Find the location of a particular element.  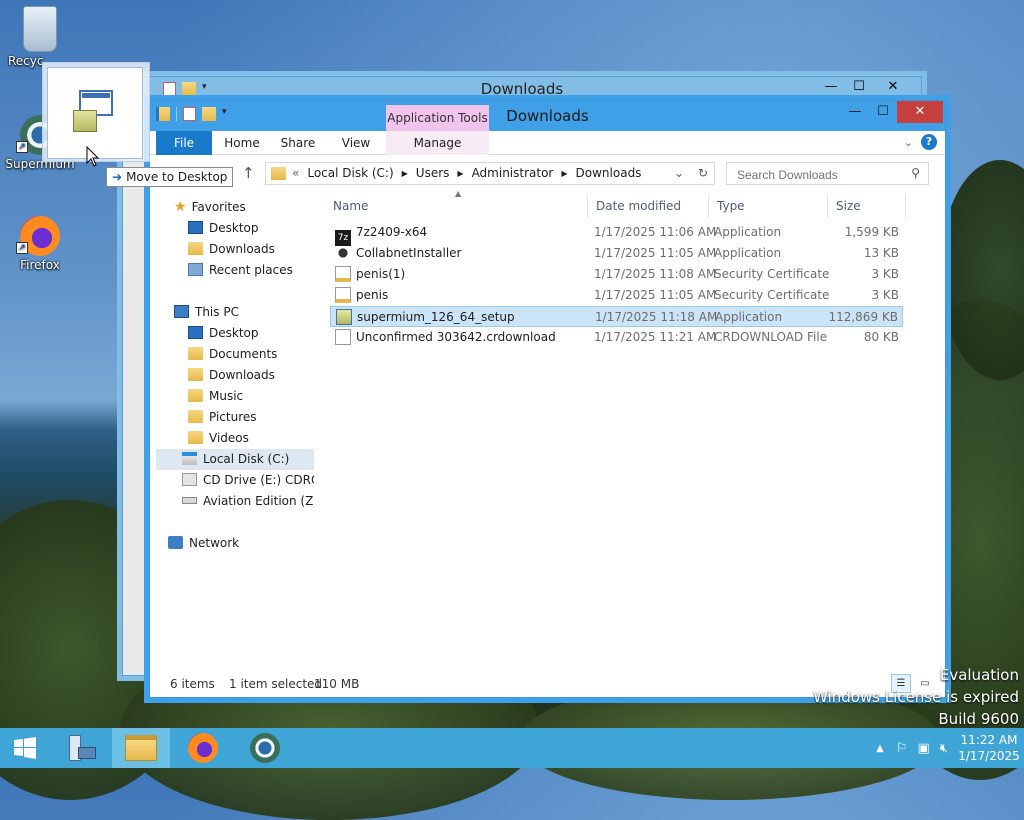

breadcrumb-item: Administrator is located at coordinates (513, 174).